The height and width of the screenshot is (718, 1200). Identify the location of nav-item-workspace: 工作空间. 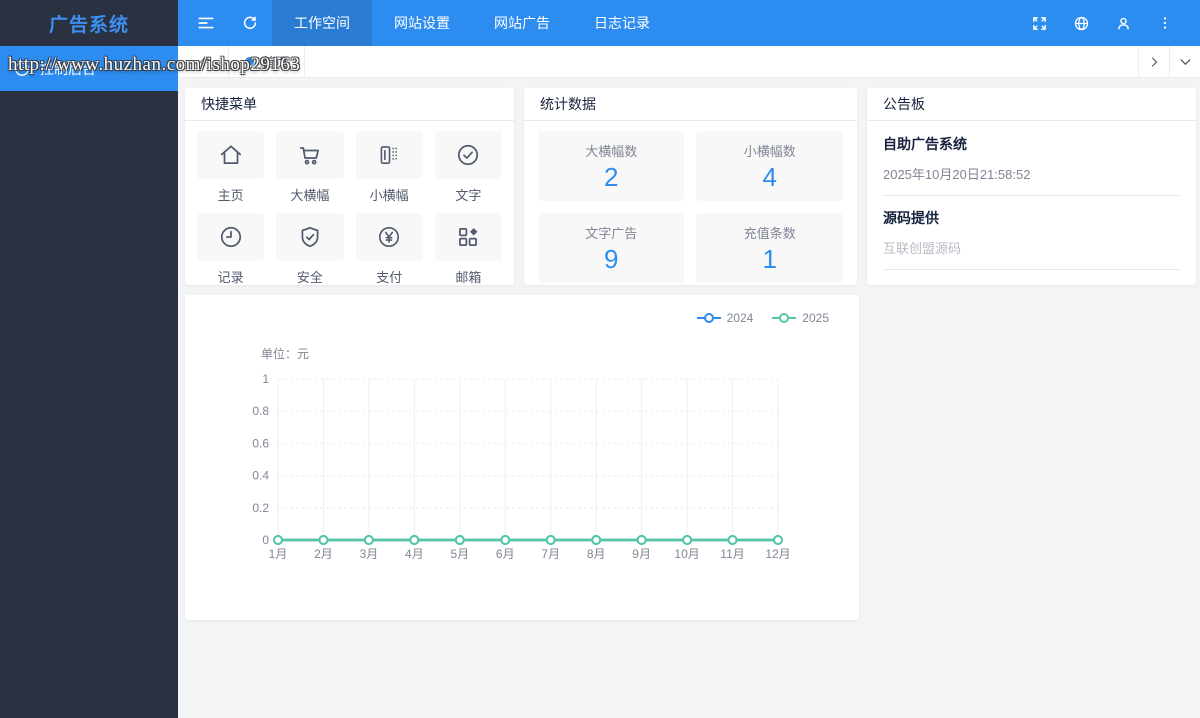
(322, 23).